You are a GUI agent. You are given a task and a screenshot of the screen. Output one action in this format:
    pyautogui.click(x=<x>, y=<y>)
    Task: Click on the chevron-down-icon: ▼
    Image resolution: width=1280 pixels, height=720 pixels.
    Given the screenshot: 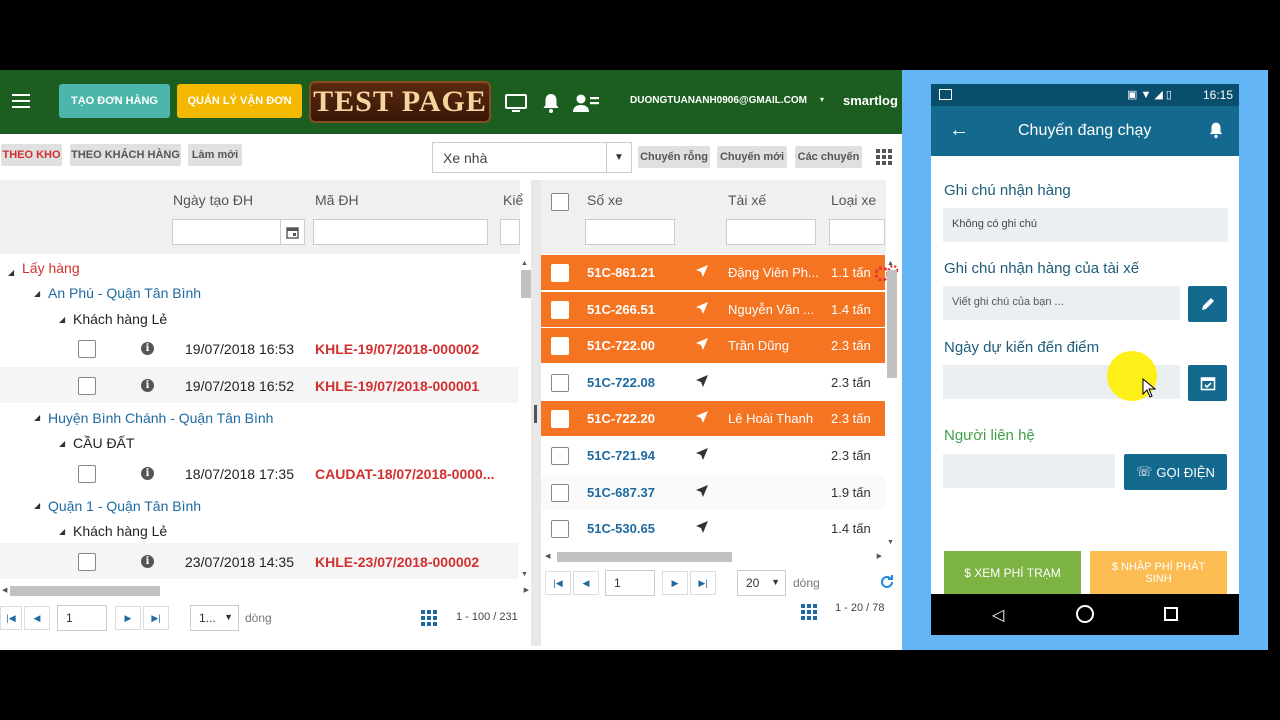 What is the action you would take?
    pyautogui.click(x=618, y=157)
    